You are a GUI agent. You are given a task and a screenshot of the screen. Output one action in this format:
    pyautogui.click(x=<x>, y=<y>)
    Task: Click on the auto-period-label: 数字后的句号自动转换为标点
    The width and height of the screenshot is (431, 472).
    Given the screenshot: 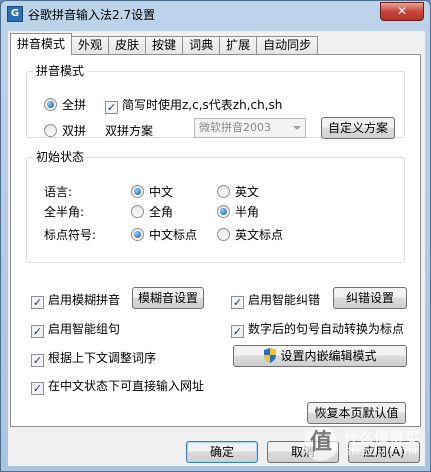 What is the action you would take?
    pyautogui.click(x=326, y=329)
    